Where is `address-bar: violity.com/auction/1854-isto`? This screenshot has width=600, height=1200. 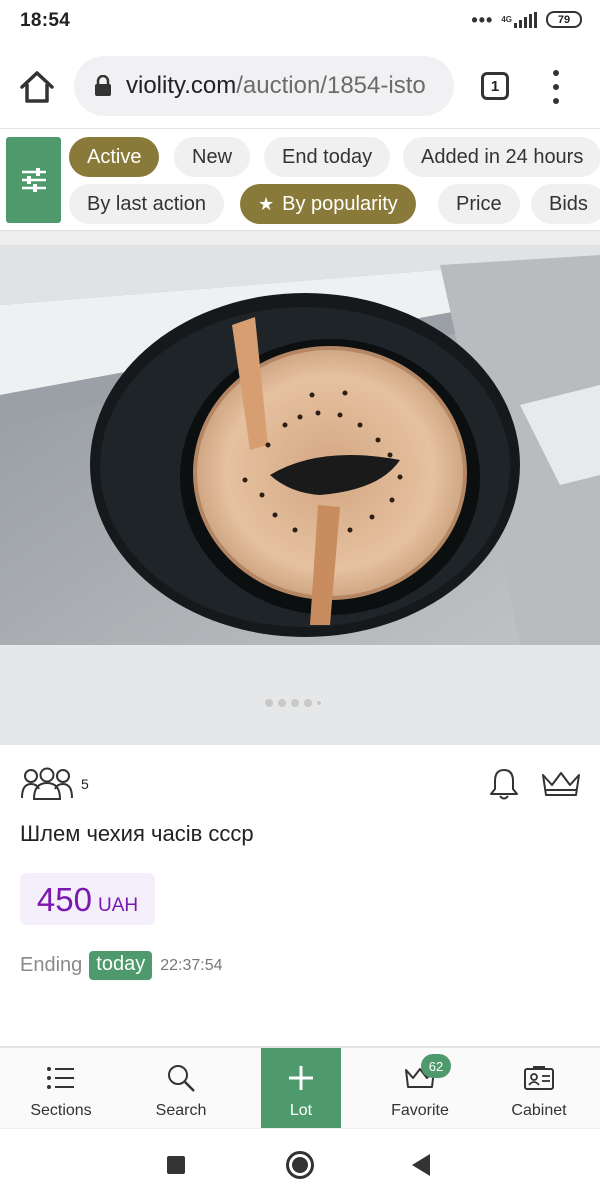
address-bar: violity.com/auction/1854-isto is located at coordinates (264, 86).